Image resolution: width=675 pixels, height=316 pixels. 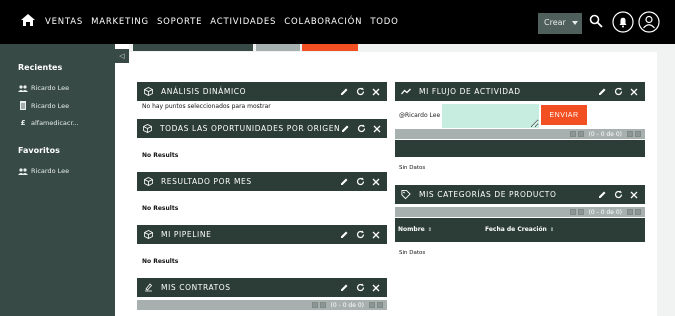 I want to click on dashlet-title: MI FLUJO DE ACTIVIDAD, so click(x=470, y=91).